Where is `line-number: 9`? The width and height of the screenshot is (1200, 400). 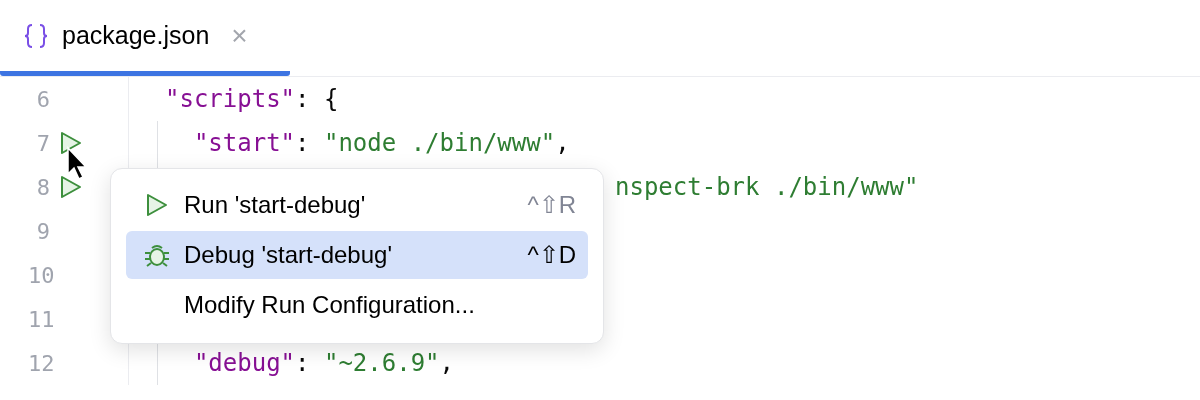
line-number: 9 is located at coordinates (42, 231).